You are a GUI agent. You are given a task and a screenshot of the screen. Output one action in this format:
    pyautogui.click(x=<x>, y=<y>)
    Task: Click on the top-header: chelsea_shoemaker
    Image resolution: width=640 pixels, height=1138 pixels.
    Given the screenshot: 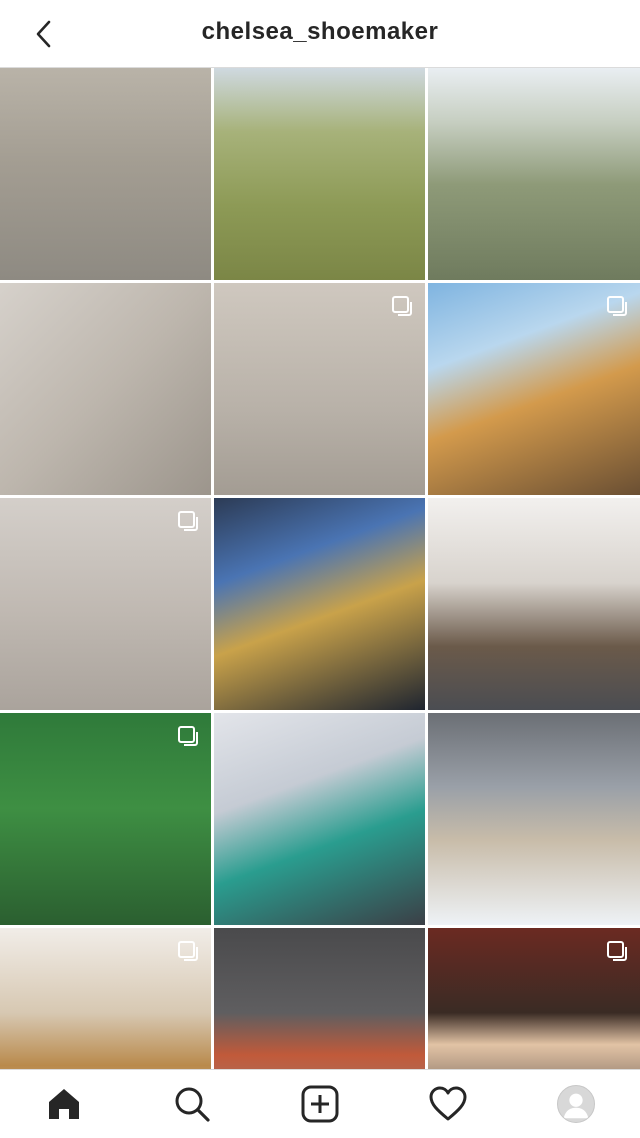 What is the action you would take?
    pyautogui.click(x=320, y=34)
    